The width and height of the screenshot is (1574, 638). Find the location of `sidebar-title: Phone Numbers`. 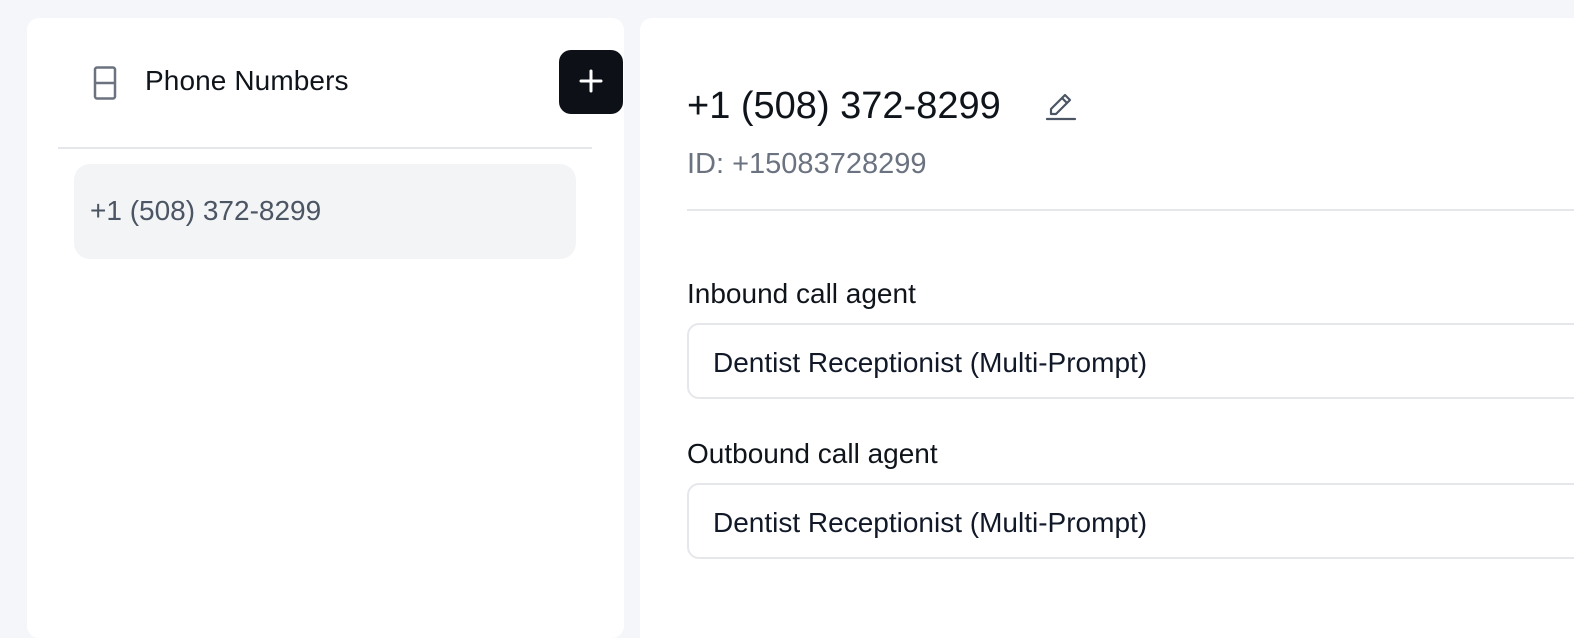

sidebar-title: Phone Numbers is located at coordinates (247, 80).